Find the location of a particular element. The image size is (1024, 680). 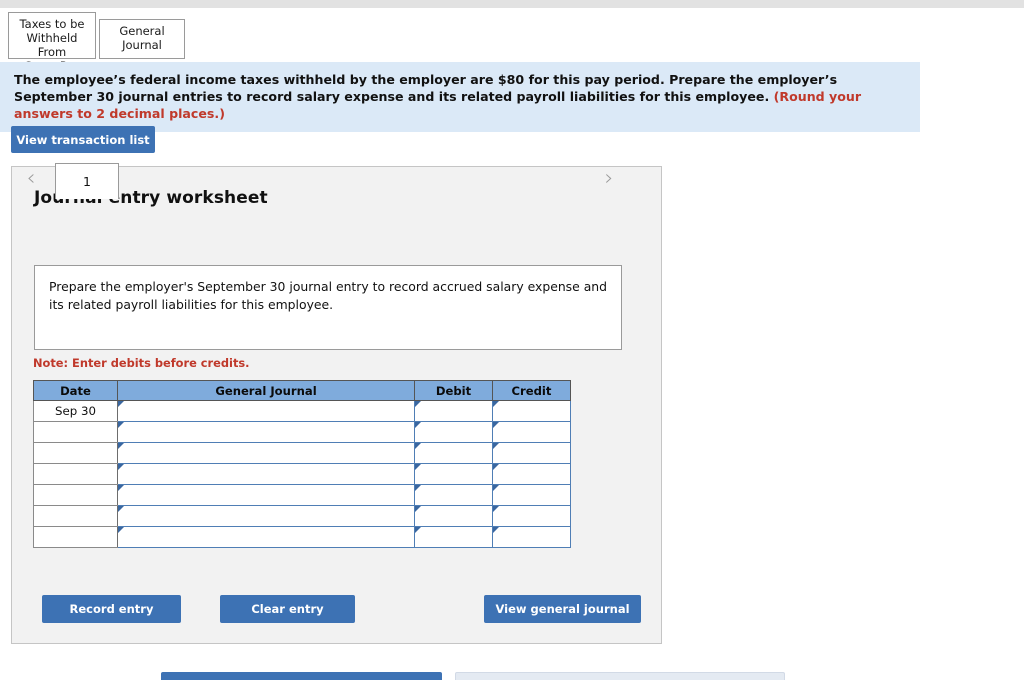

record-entry-button: Record entry is located at coordinates (111, 609).